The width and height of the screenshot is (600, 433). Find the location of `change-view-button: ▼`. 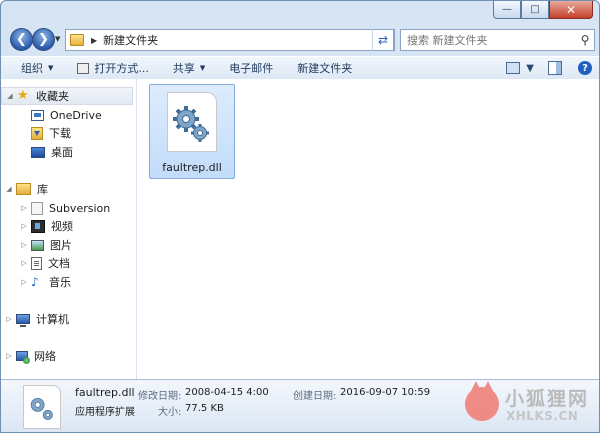

change-view-button: ▼ is located at coordinates (520, 68).